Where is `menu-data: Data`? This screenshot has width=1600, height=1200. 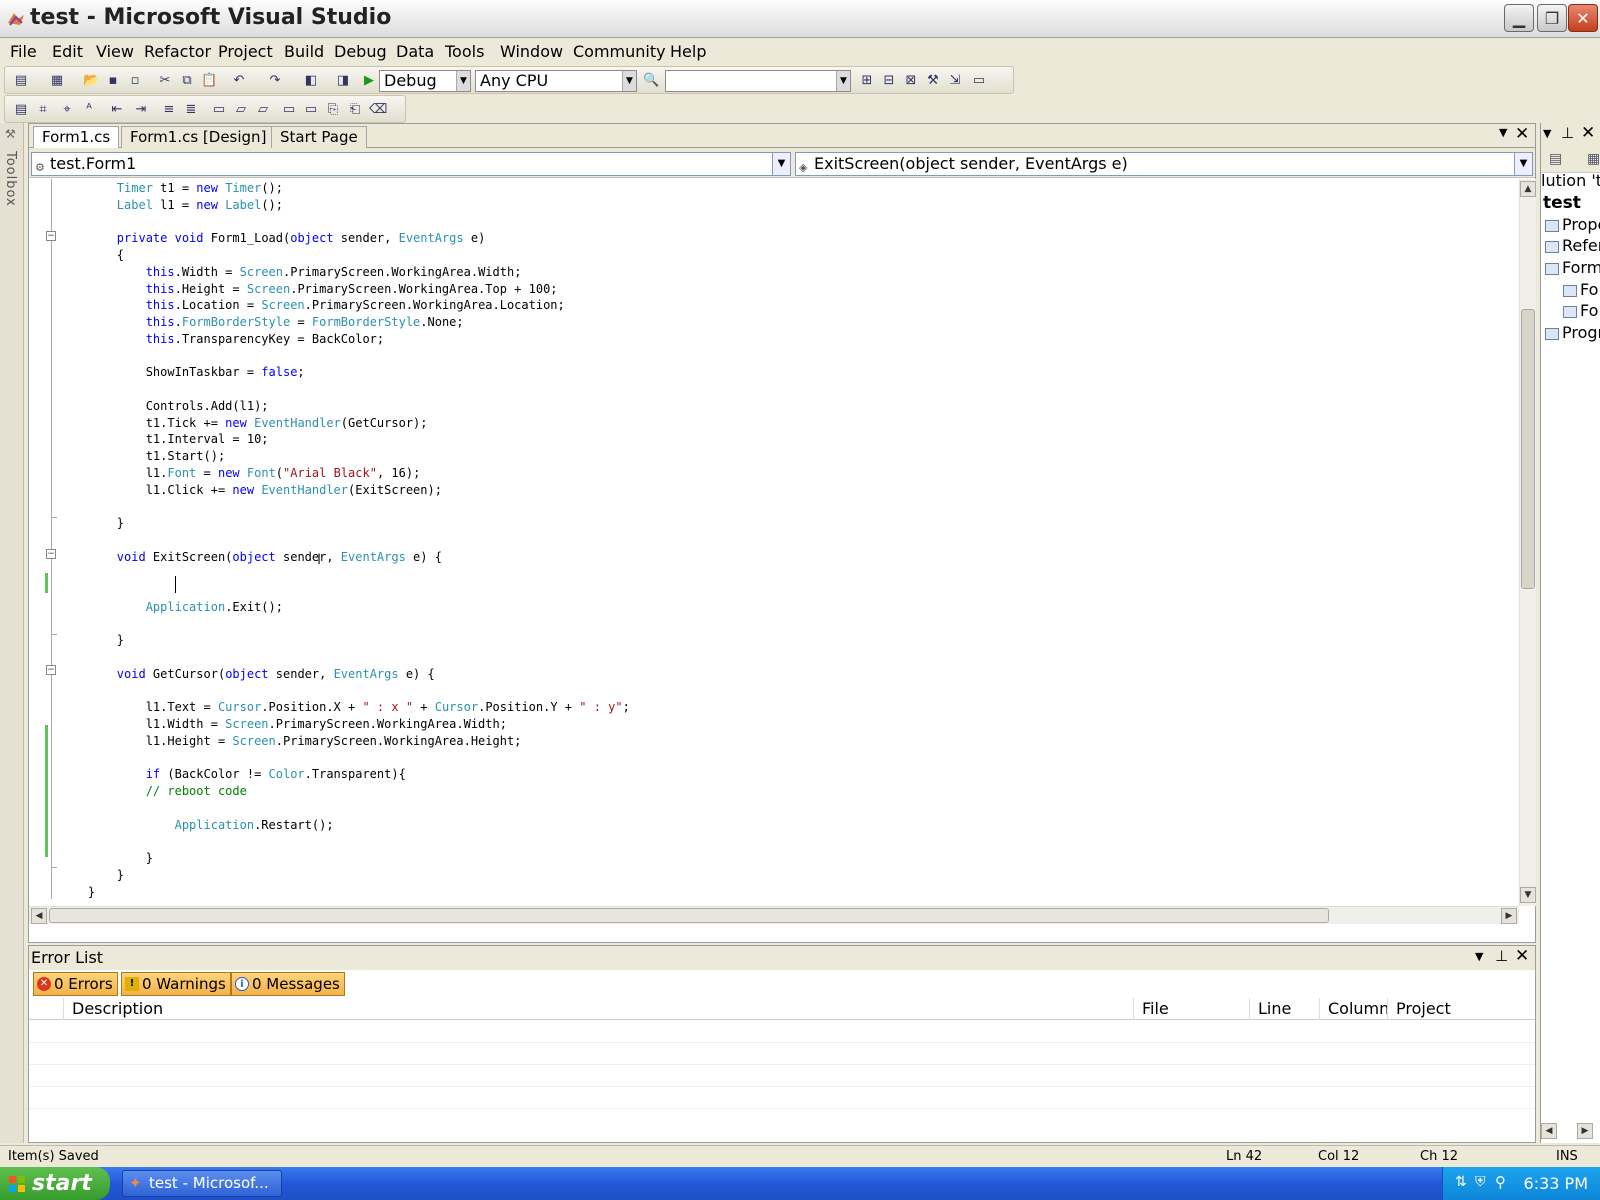
menu-data: Data is located at coordinates (415, 51).